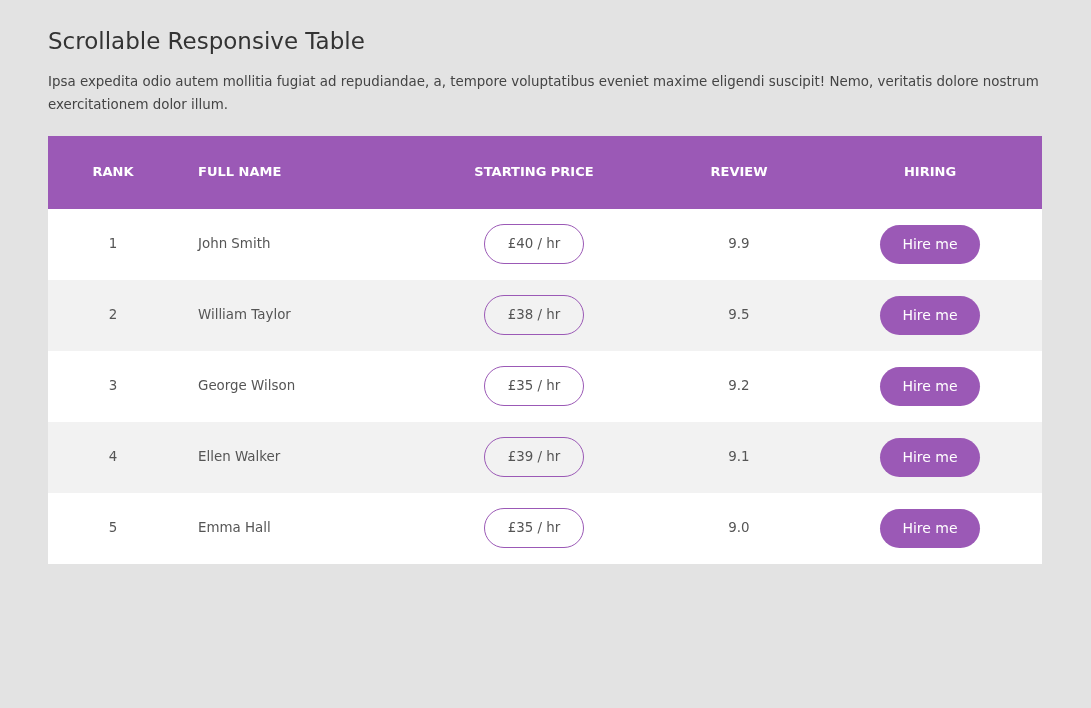 Image resolution: width=1091 pixels, height=708 pixels. Describe the element at coordinates (113, 244) in the screenshot. I see `table-cell: 1` at that location.